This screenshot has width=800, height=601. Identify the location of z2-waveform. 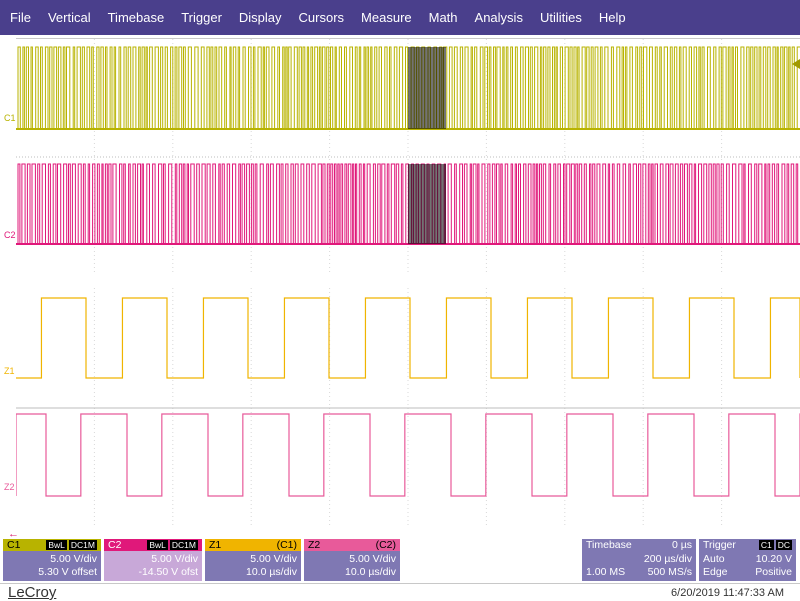
(408, 455).